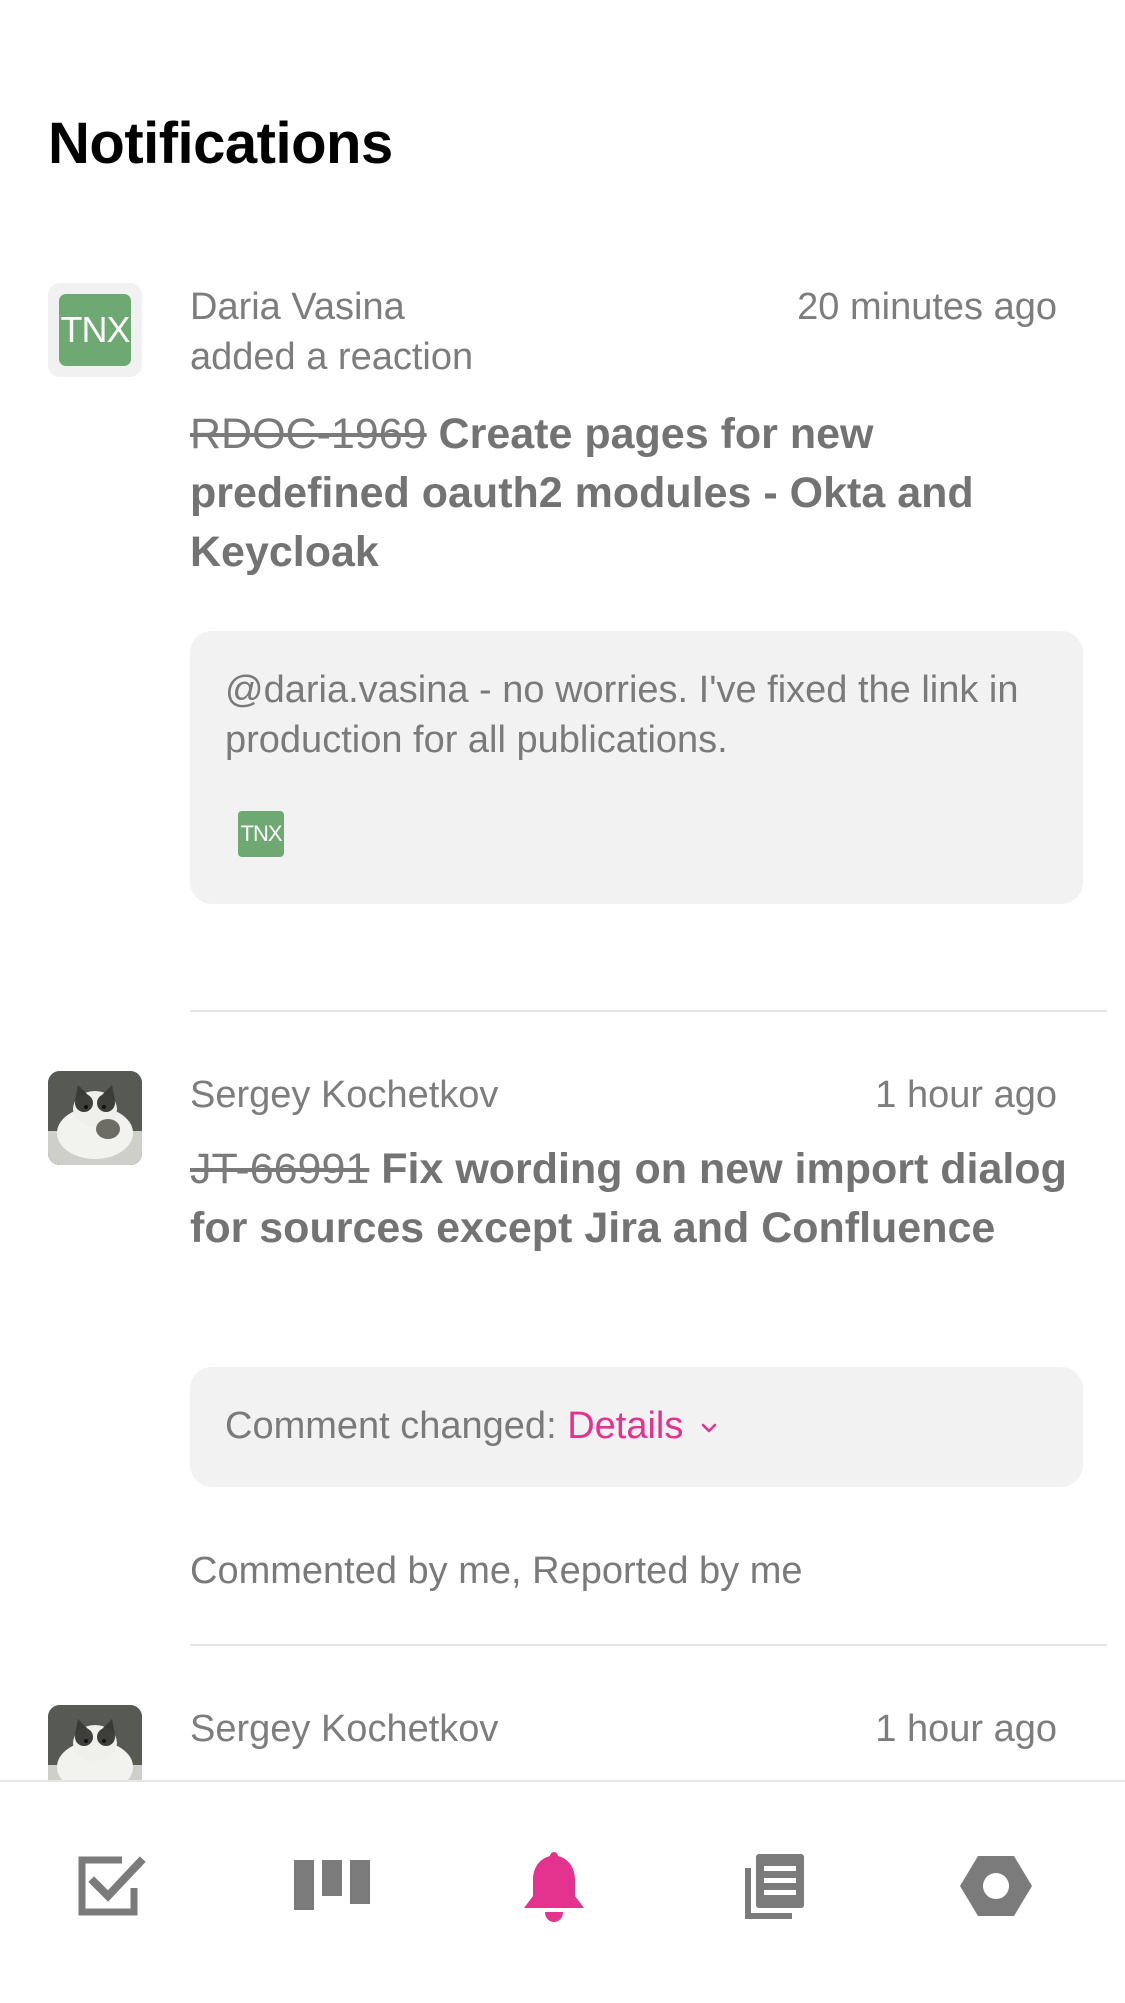 The height and width of the screenshot is (2003, 1125). Describe the element at coordinates (496, 1571) in the screenshot. I see `notification-reasons: Commented by me, Reported by me` at that location.